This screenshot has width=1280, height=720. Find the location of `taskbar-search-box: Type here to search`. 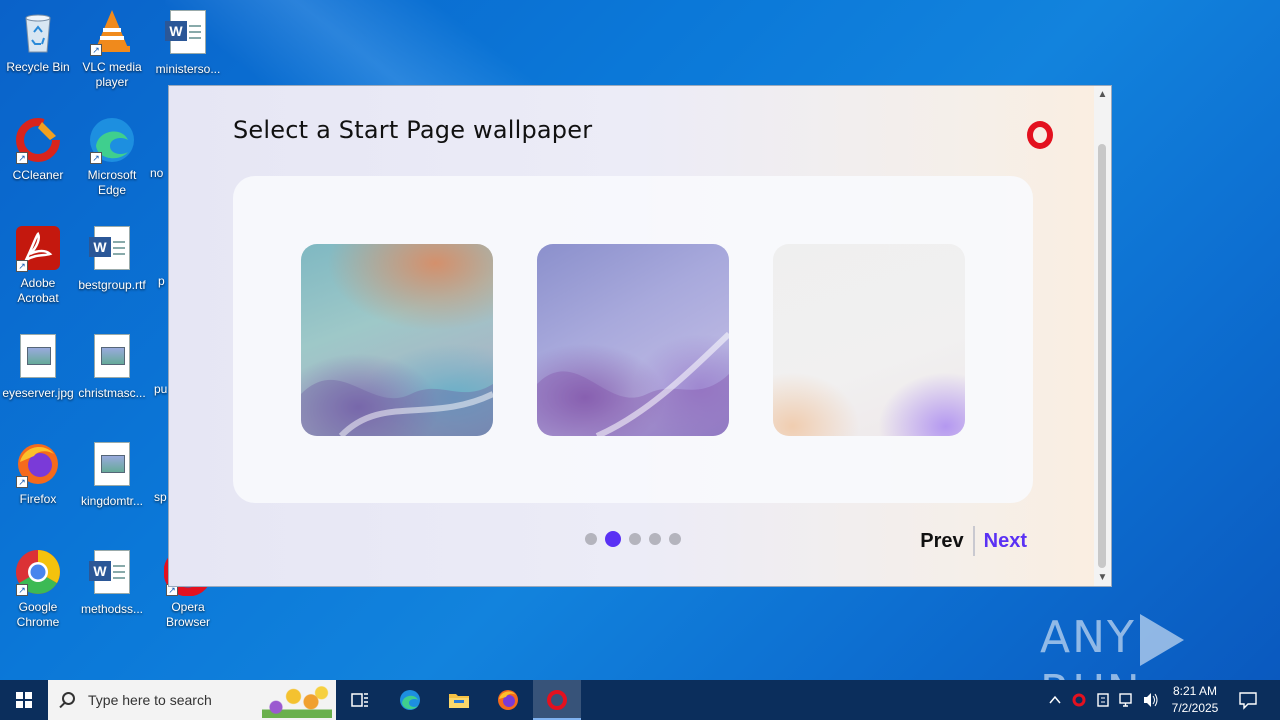

taskbar-search-box: Type here to search is located at coordinates (192, 700).